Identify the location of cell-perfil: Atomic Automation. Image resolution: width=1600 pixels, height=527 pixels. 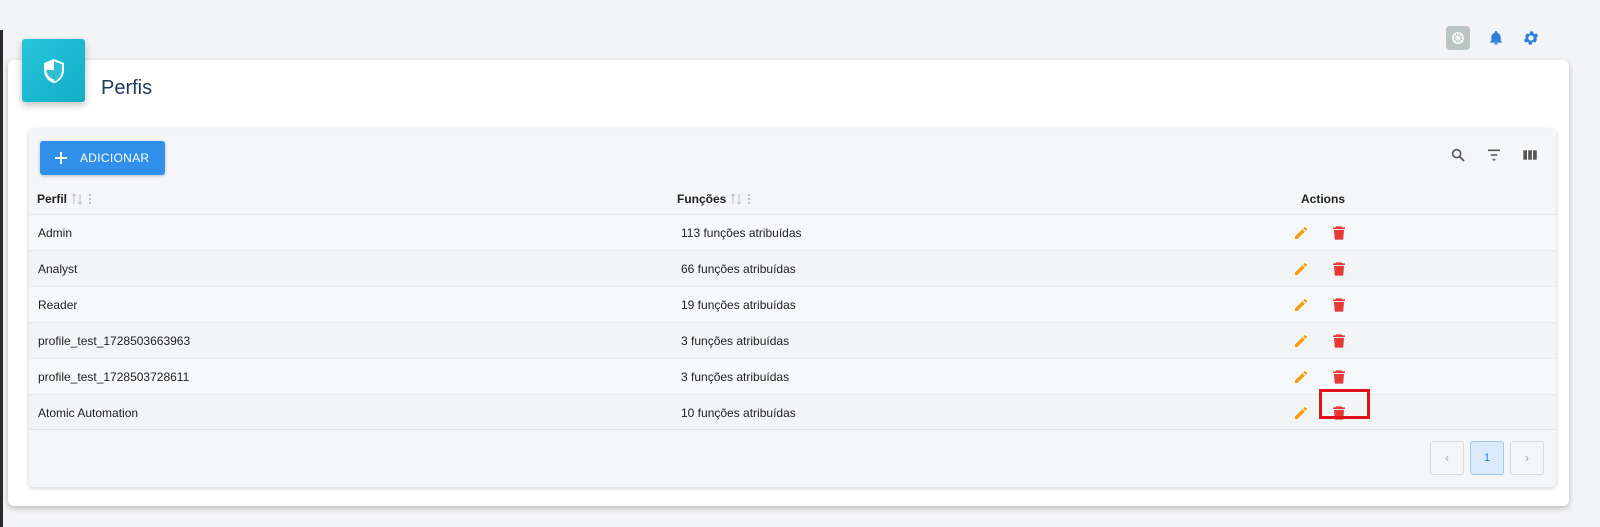
(88, 412).